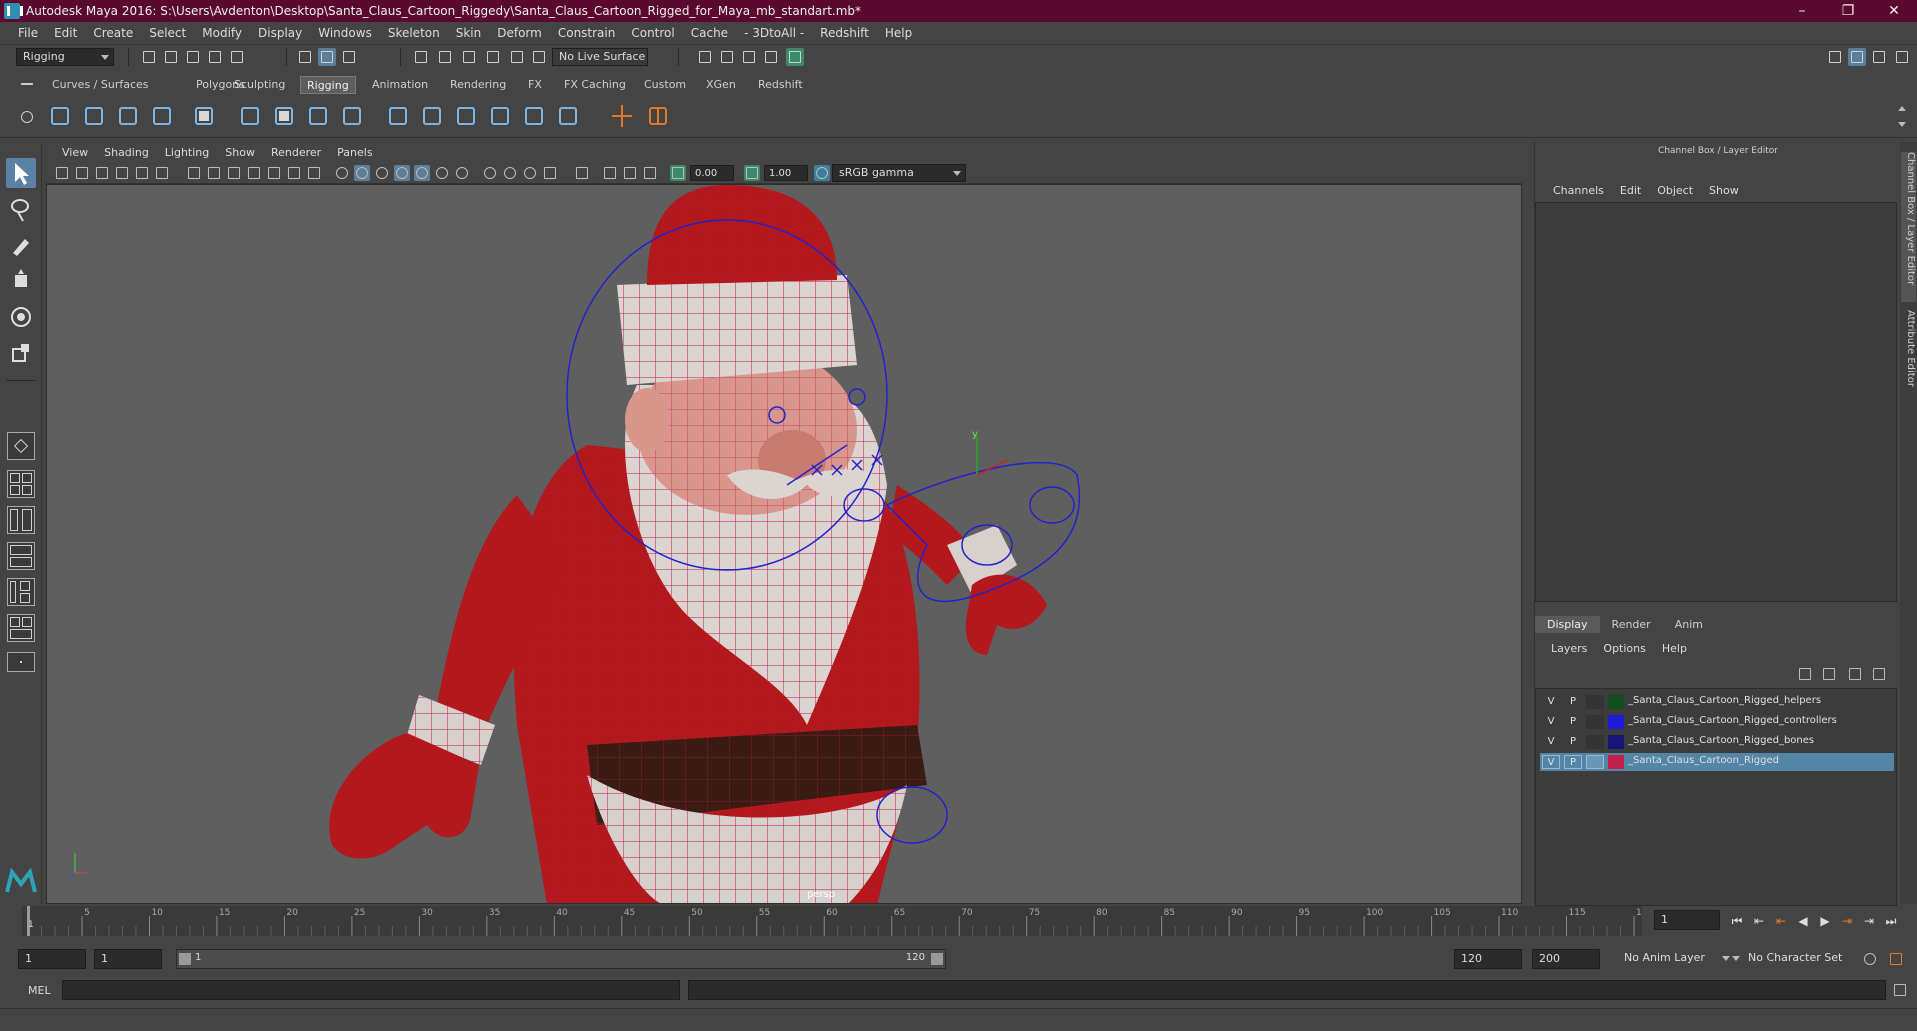 This screenshot has width=1917, height=1031. I want to click on layers-menu: Layers, so click(1569, 648).